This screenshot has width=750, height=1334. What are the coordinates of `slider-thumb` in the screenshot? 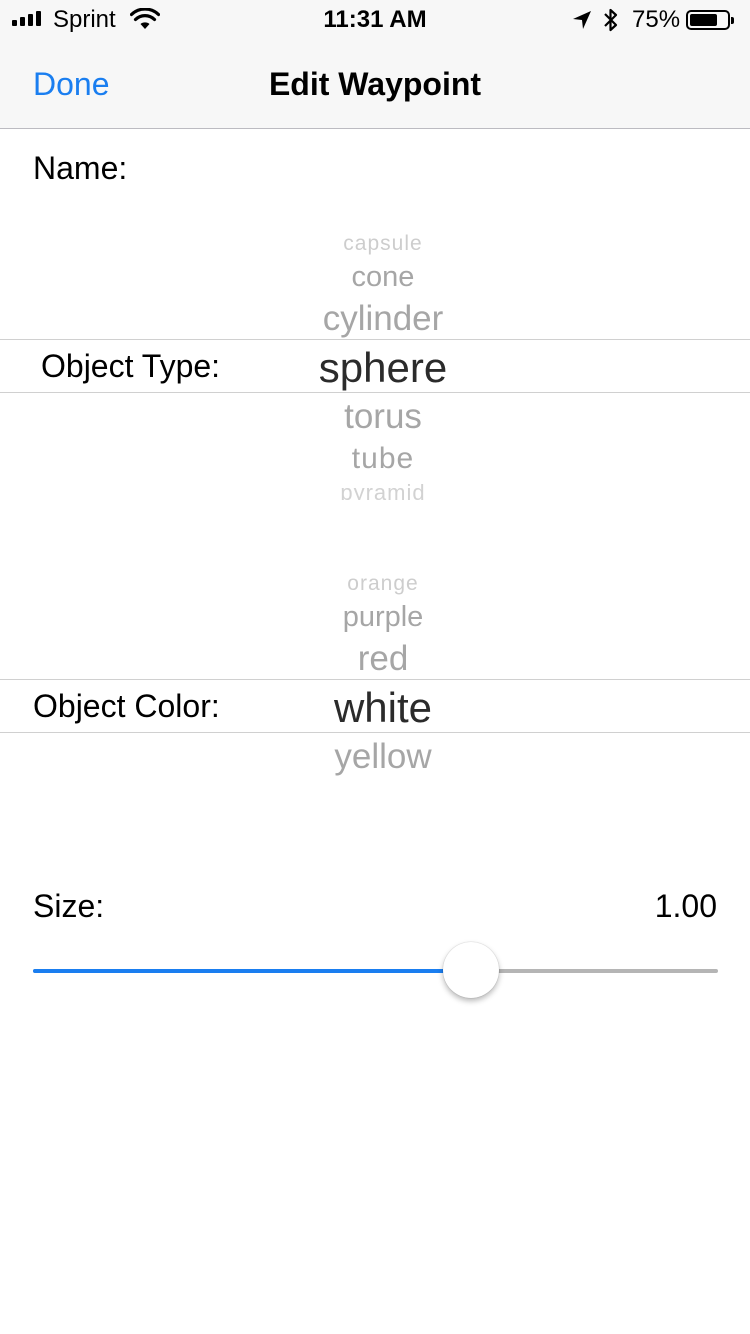 It's located at (471, 970).